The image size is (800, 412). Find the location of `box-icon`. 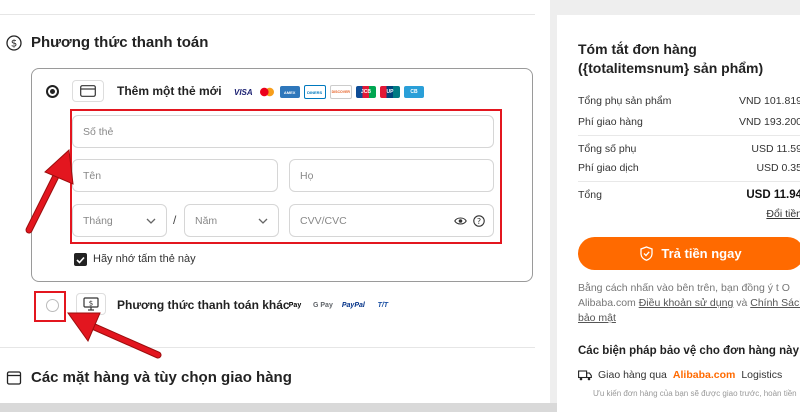

box-icon is located at coordinates (14, 377).